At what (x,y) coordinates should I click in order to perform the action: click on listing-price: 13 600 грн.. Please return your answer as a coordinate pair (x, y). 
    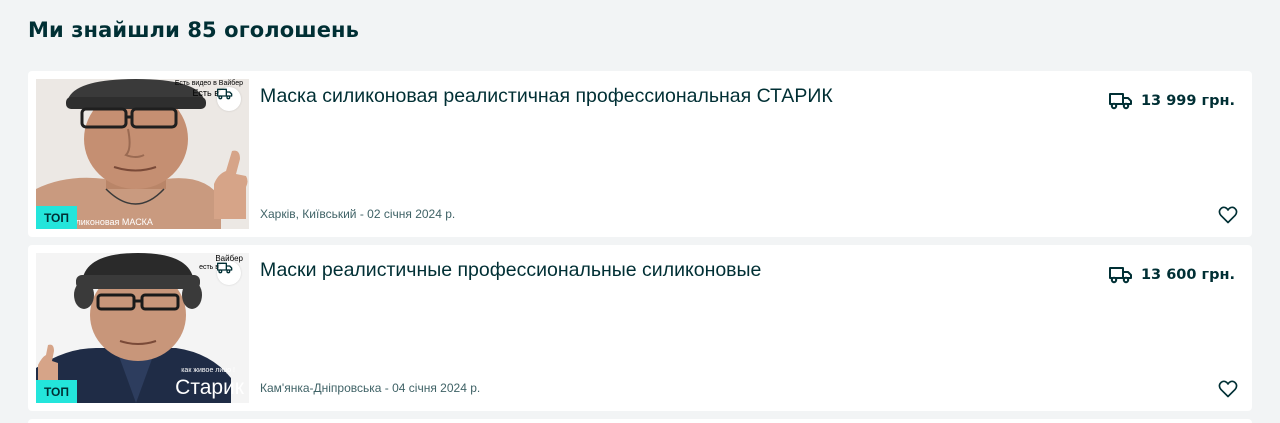
    Looking at the image, I should click on (1187, 275).